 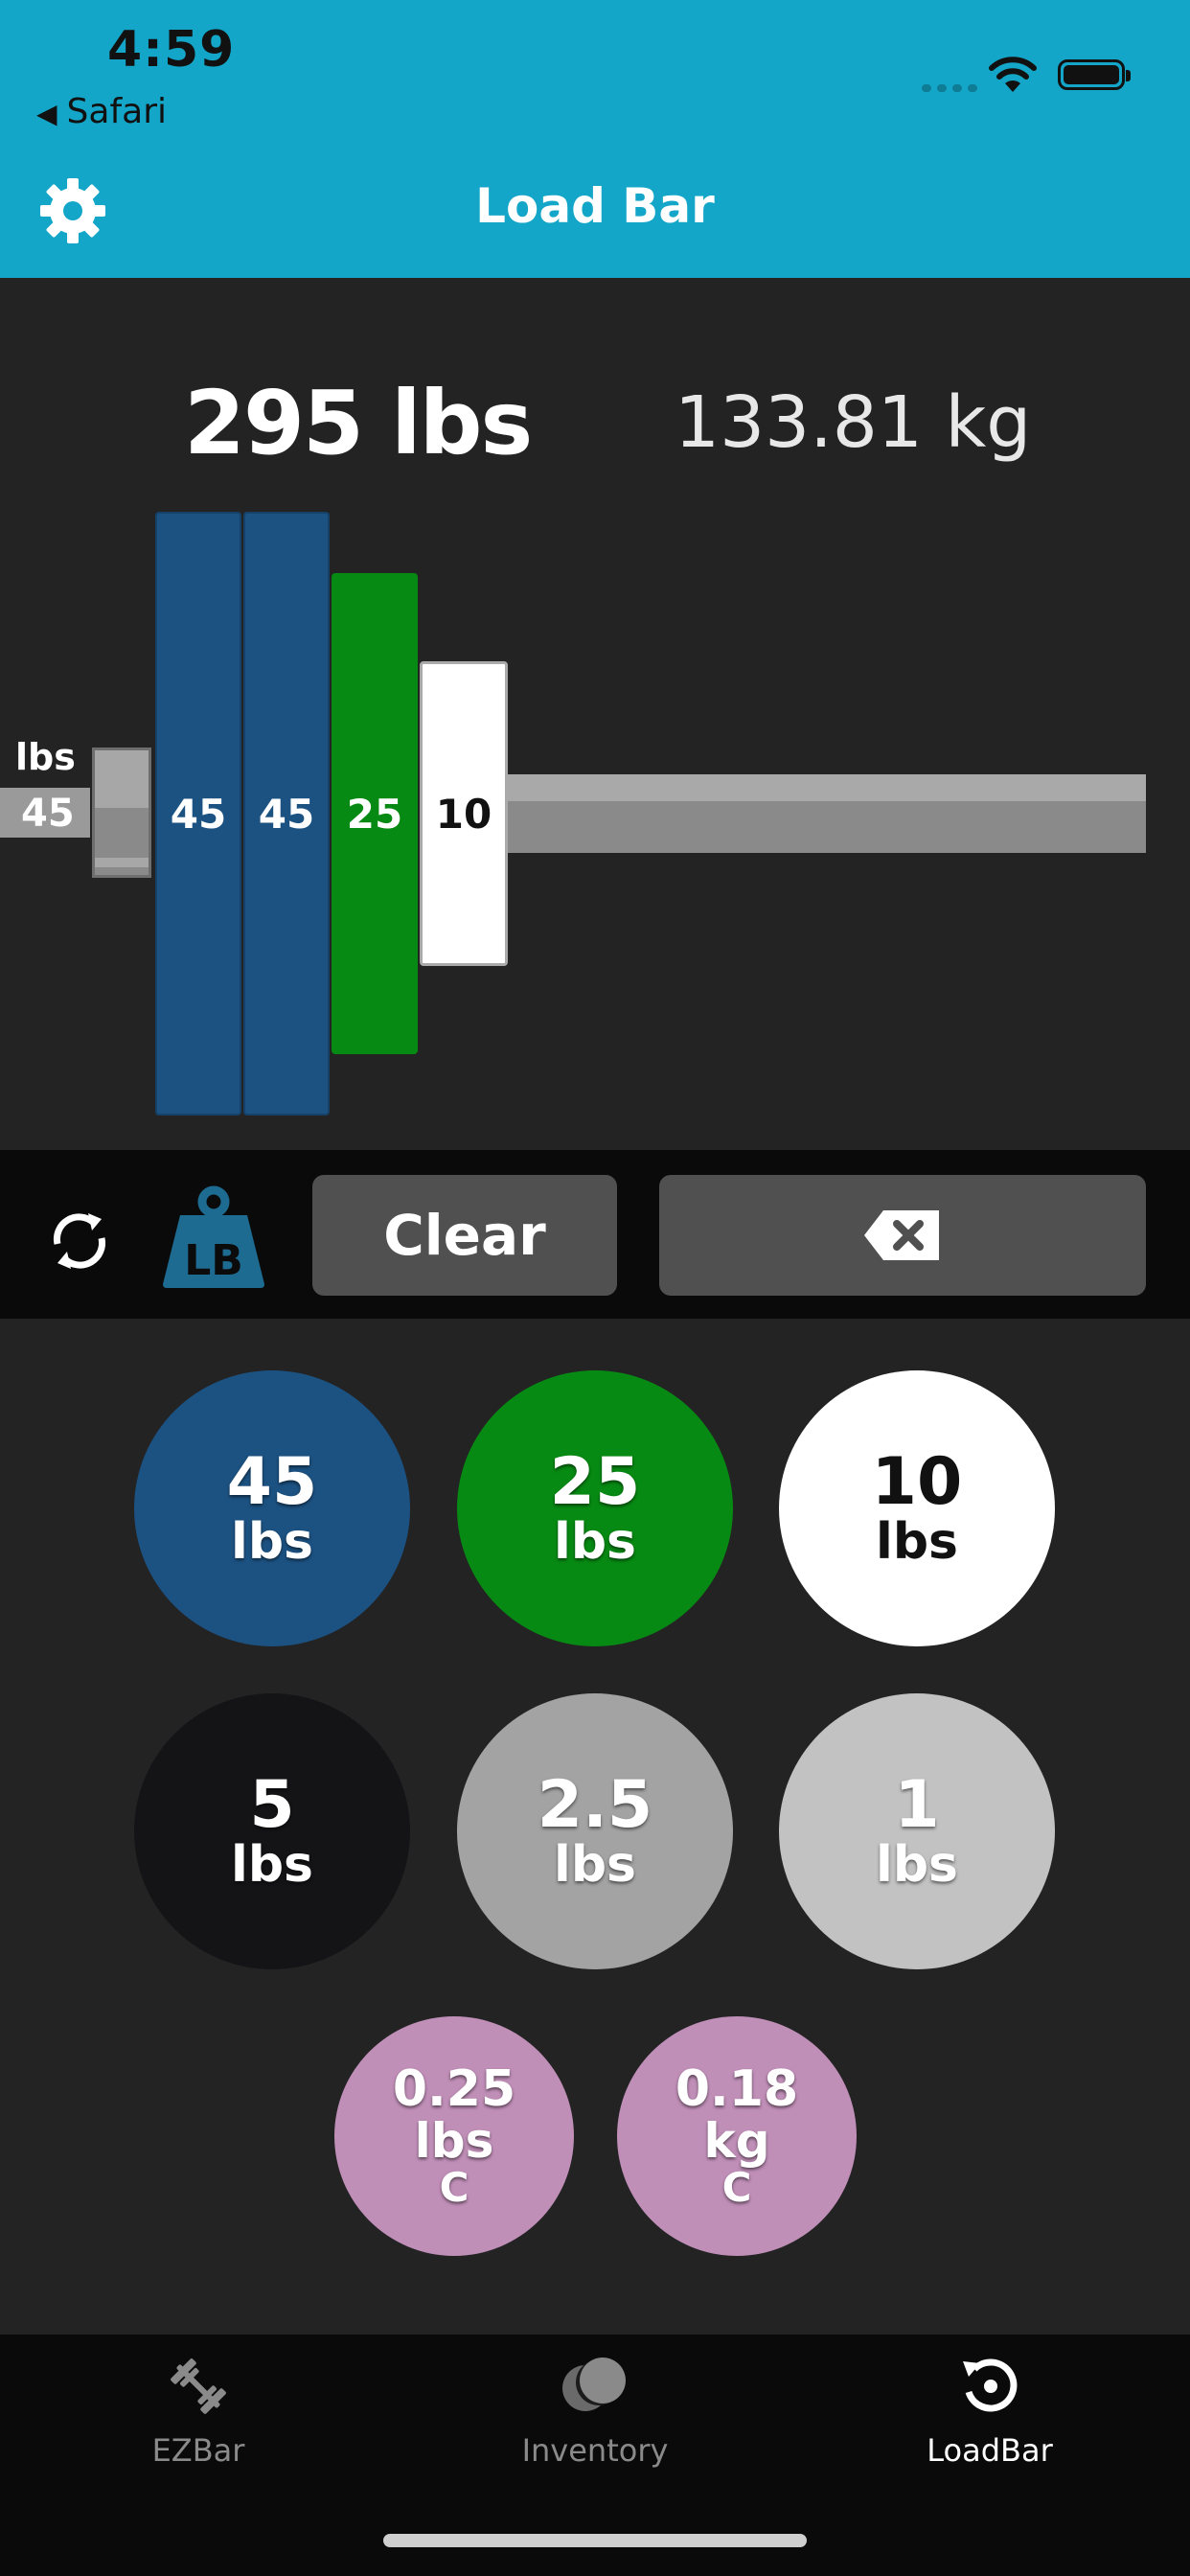 I want to click on plate-unit: kg, so click(x=736, y=2141).